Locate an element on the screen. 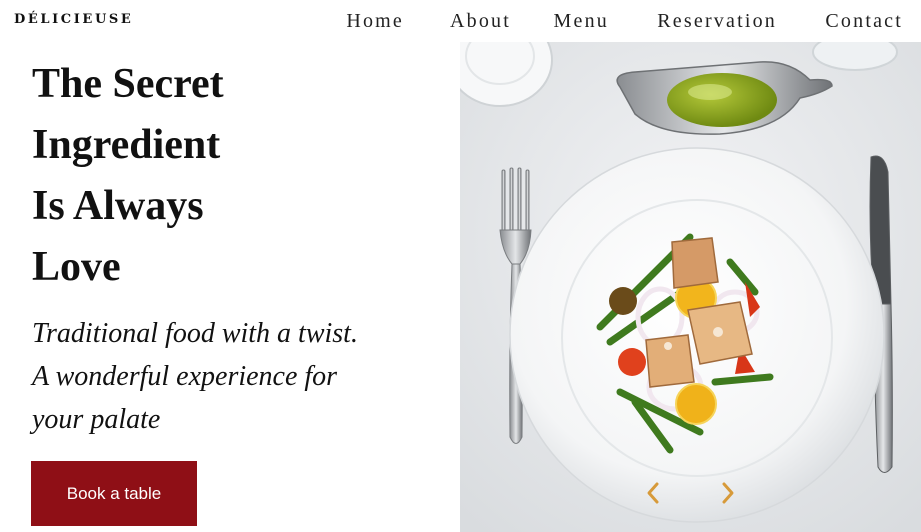 The width and height of the screenshot is (921, 532). nav-about: About is located at coordinates (480, 21).